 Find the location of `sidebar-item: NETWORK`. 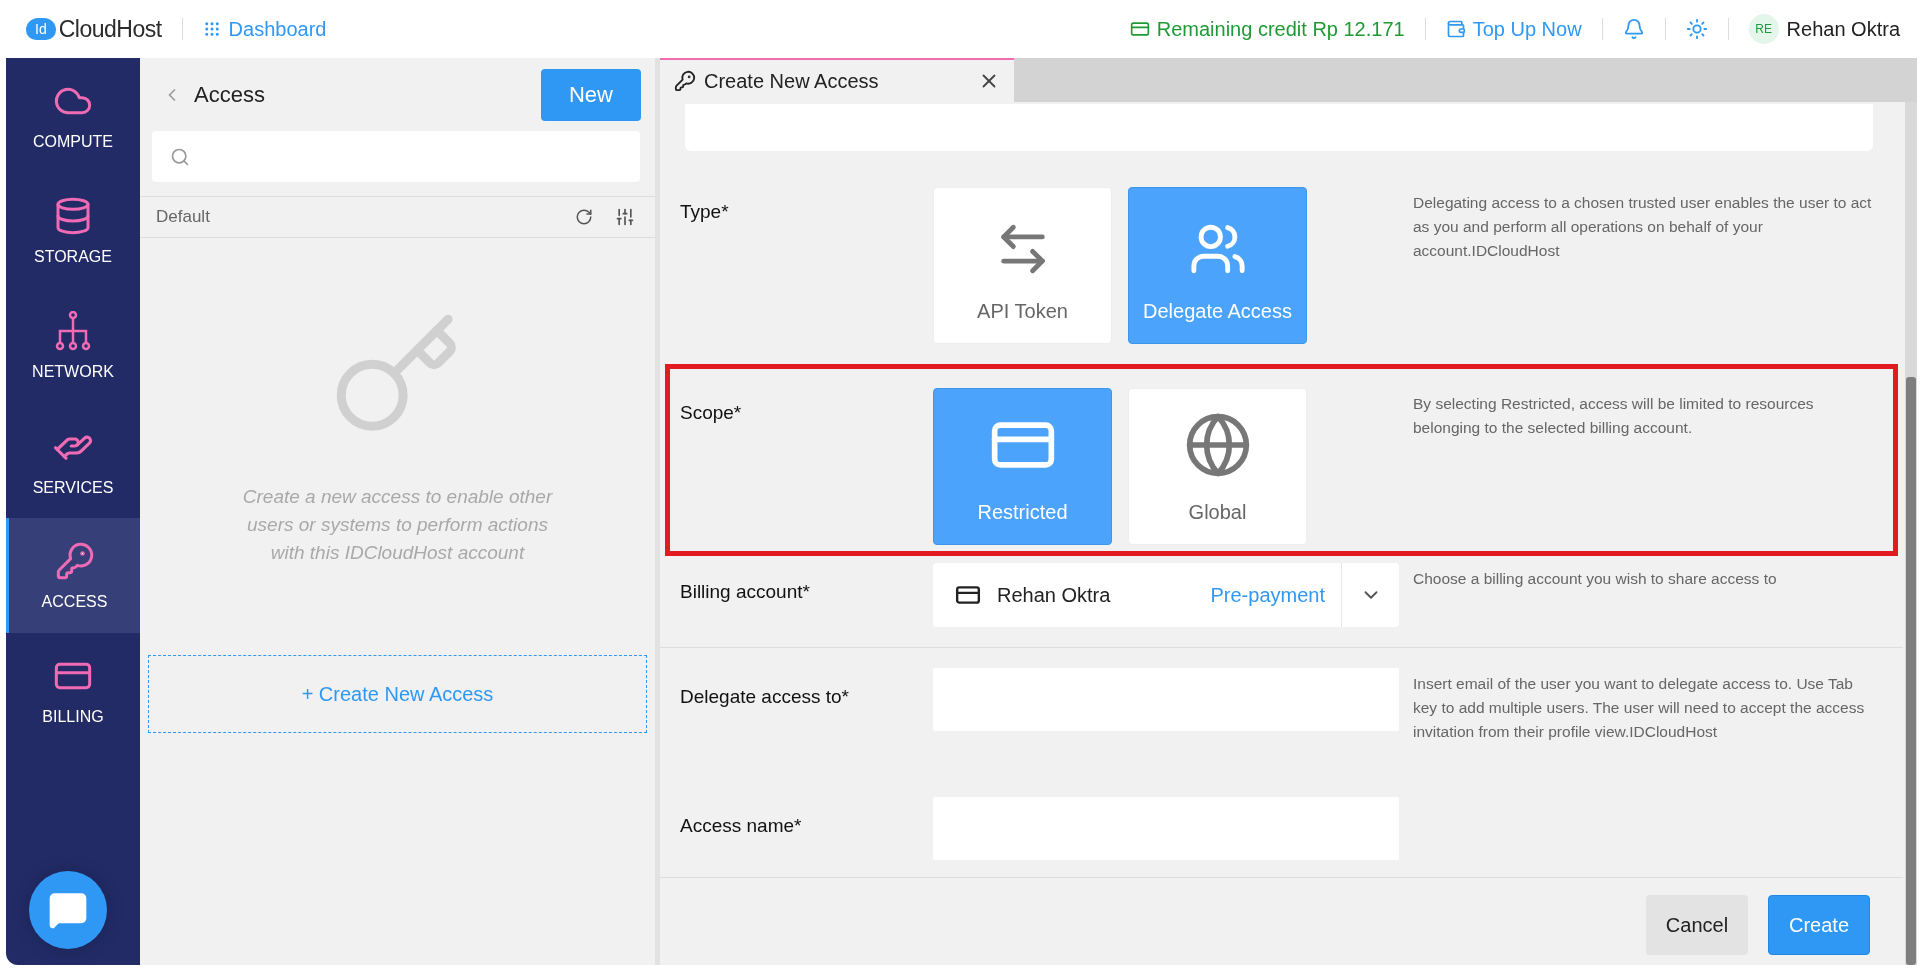

sidebar-item: NETWORK is located at coordinates (73, 345).